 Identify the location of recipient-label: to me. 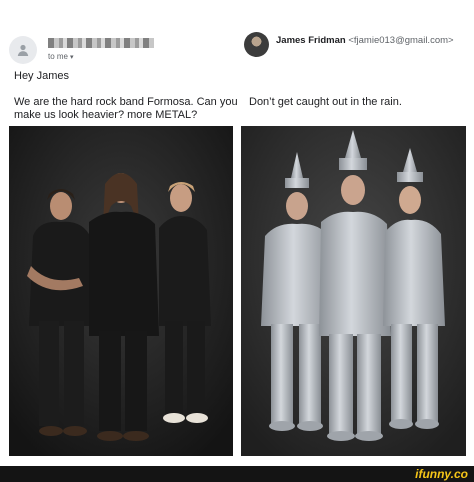
(58, 56).